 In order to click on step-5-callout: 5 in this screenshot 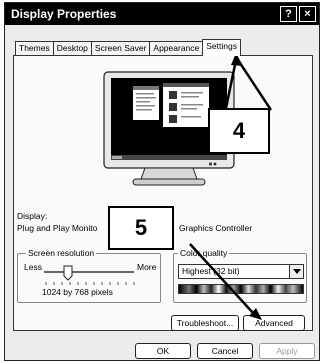, I will do `click(141, 228)`.